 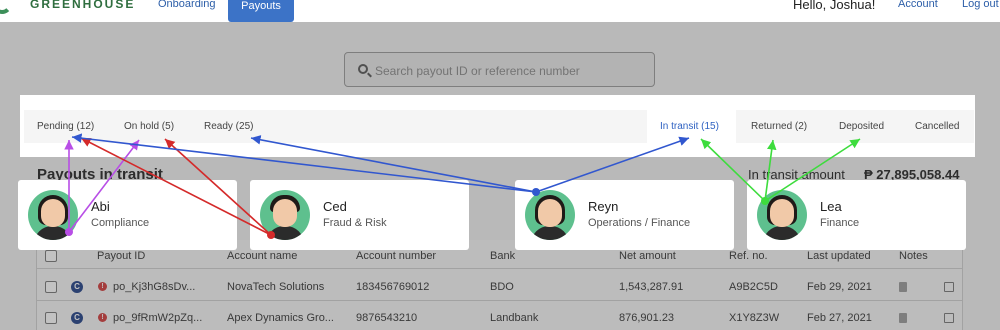 I want to click on nav-account: Account, so click(x=918, y=5).